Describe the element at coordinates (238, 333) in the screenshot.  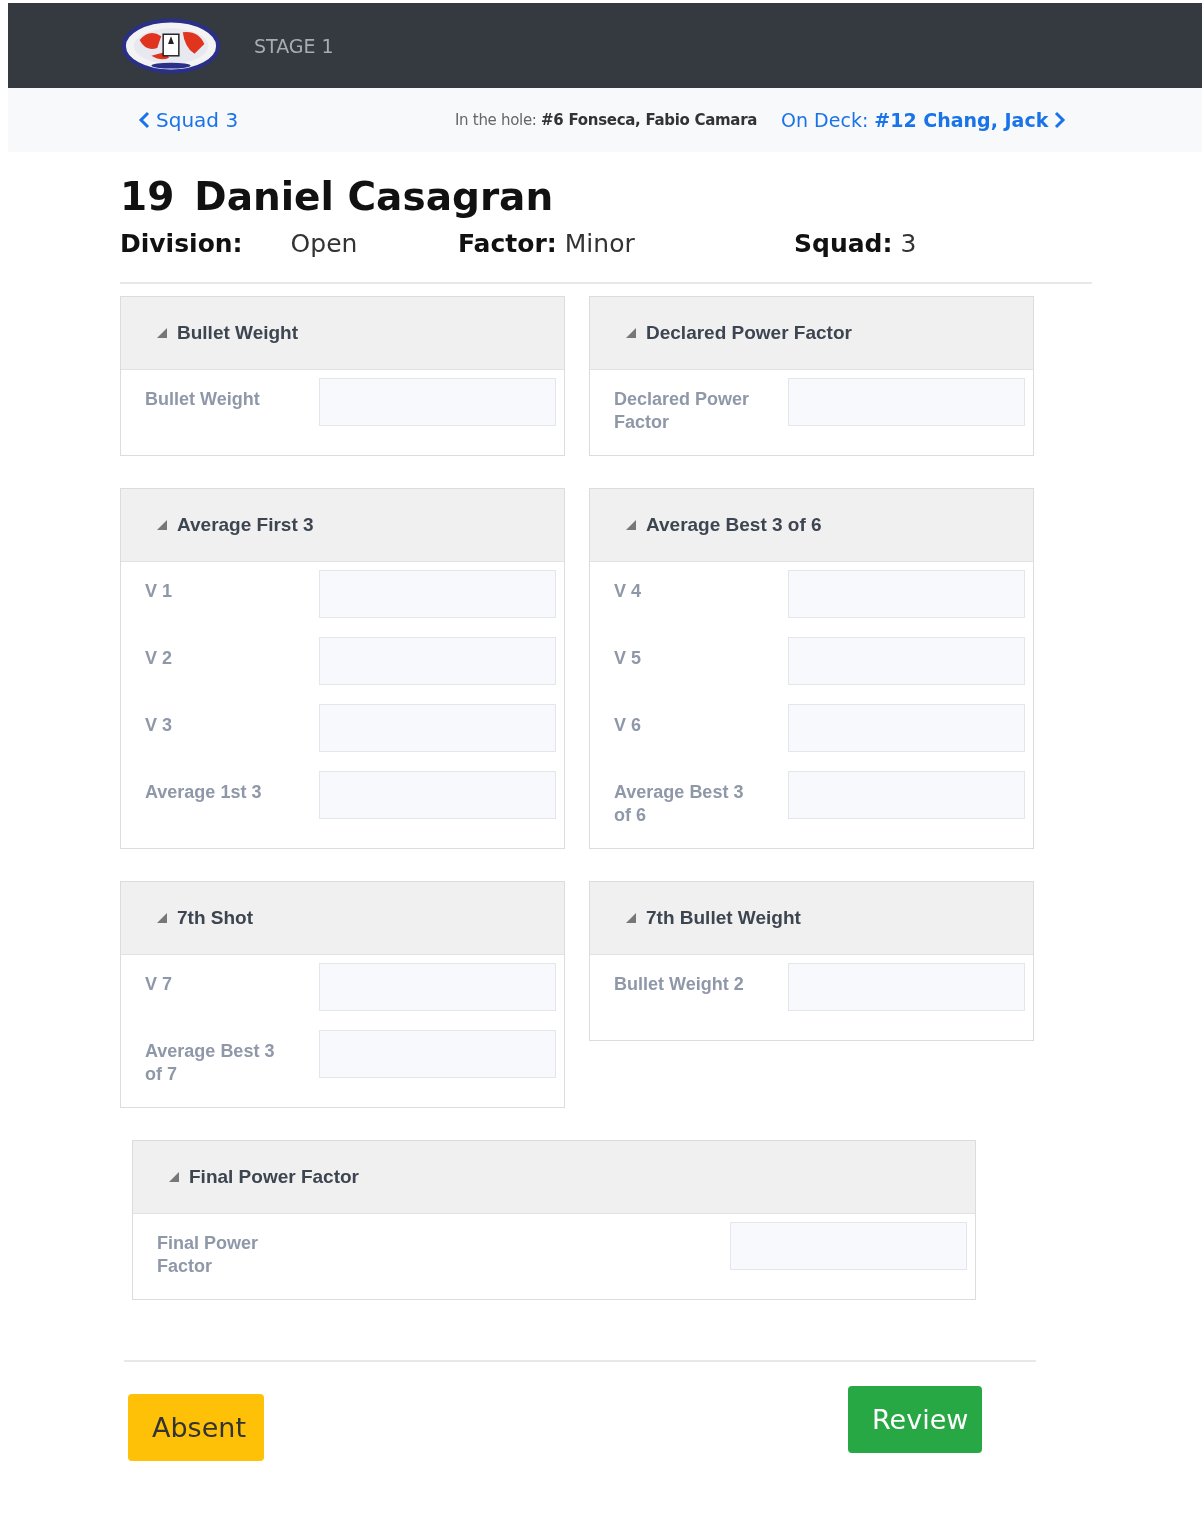
I see `panel-title: Bullet Weight` at that location.